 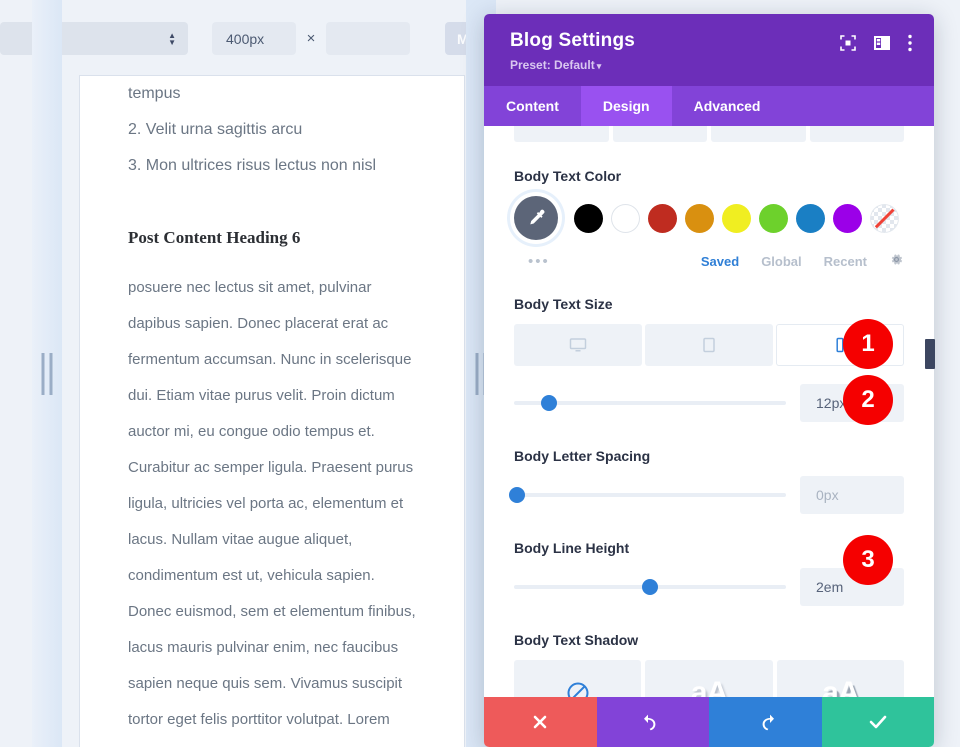 I want to click on kebab-menu-icon, so click(x=910, y=43).